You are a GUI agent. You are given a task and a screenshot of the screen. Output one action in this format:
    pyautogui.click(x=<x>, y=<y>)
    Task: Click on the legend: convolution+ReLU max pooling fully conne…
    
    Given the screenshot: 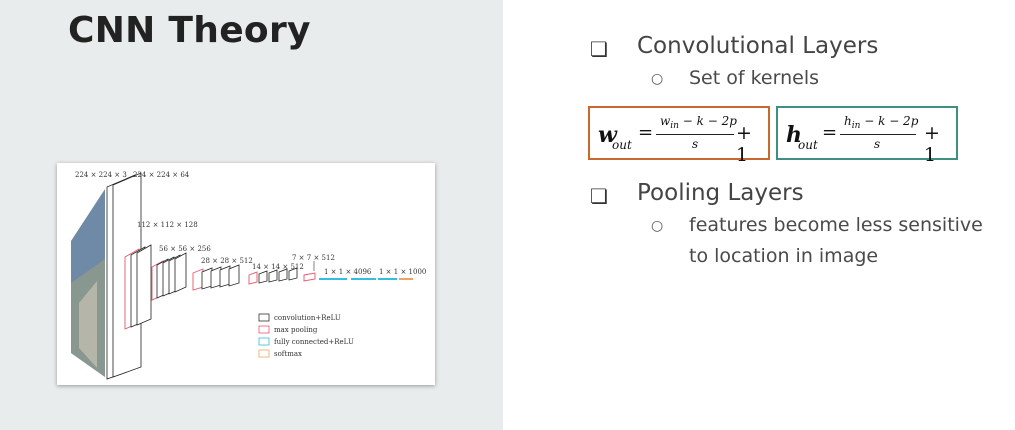 What is the action you would take?
    pyautogui.click(x=306, y=335)
    